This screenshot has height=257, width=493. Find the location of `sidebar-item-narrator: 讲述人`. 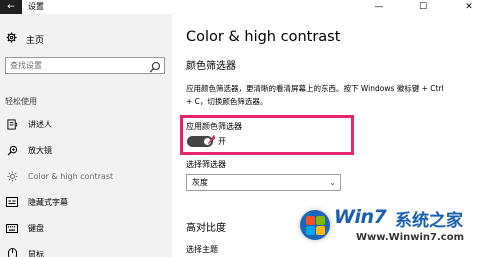

sidebar-item-narrator: 讲述人 is located at coordinates (29, 124).